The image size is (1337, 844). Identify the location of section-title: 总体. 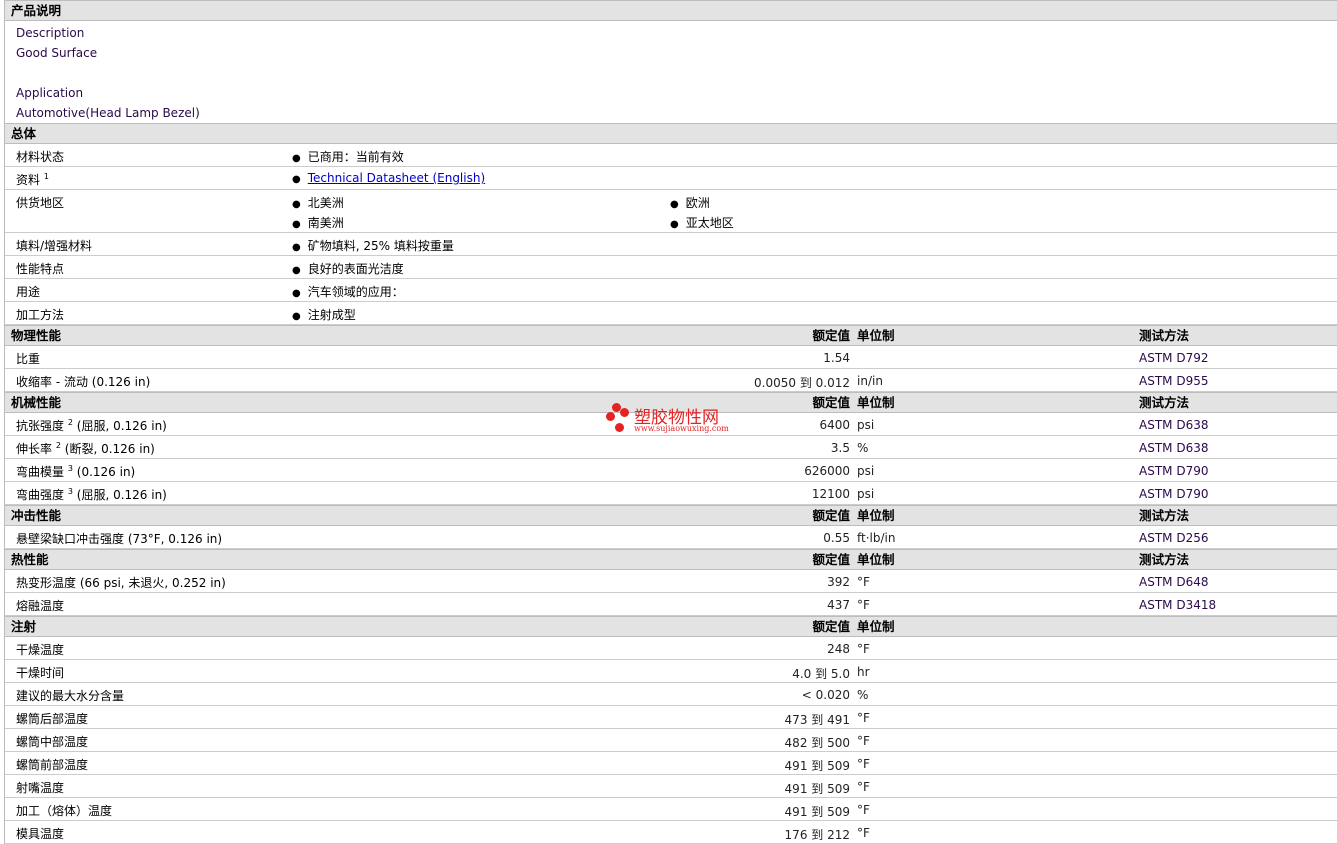
(24, 133).